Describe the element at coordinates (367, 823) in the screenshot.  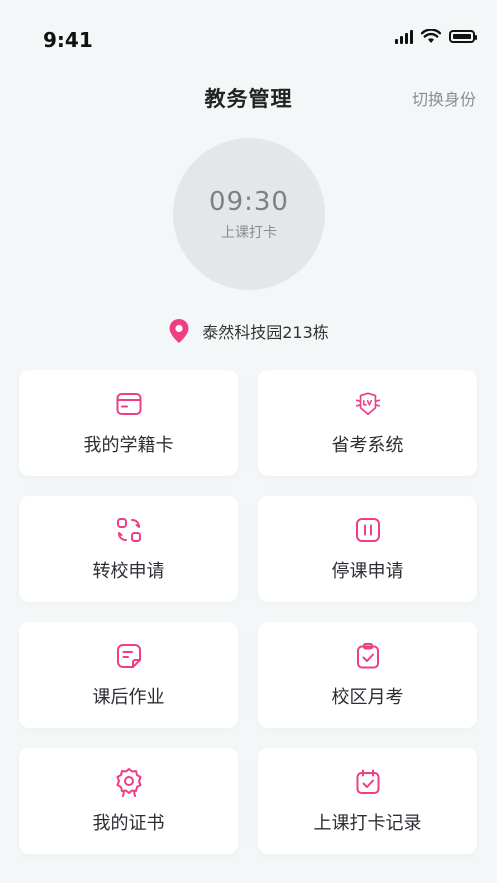
I see `menu-label: 上课打卡记录` at that location.